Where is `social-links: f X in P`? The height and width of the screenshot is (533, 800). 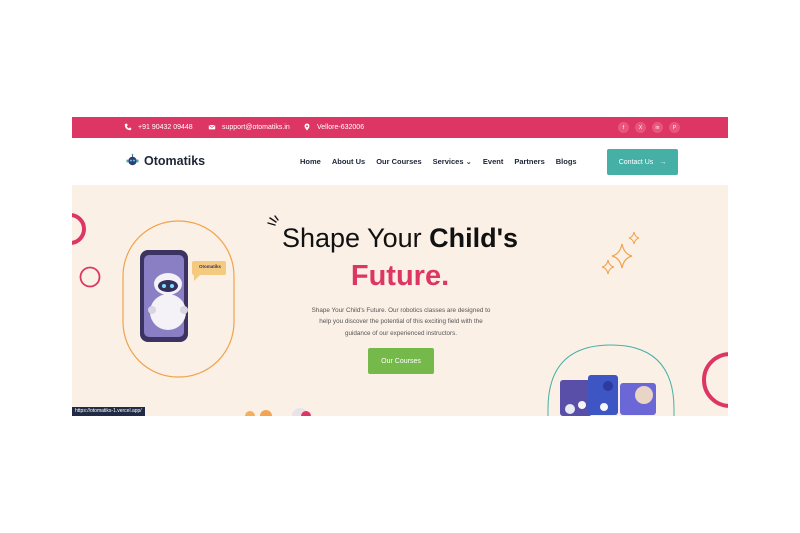 social-links: f X in P is located at coordinates (649, 127).